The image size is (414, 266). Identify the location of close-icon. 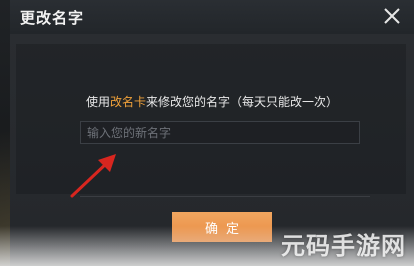
(392, 16).